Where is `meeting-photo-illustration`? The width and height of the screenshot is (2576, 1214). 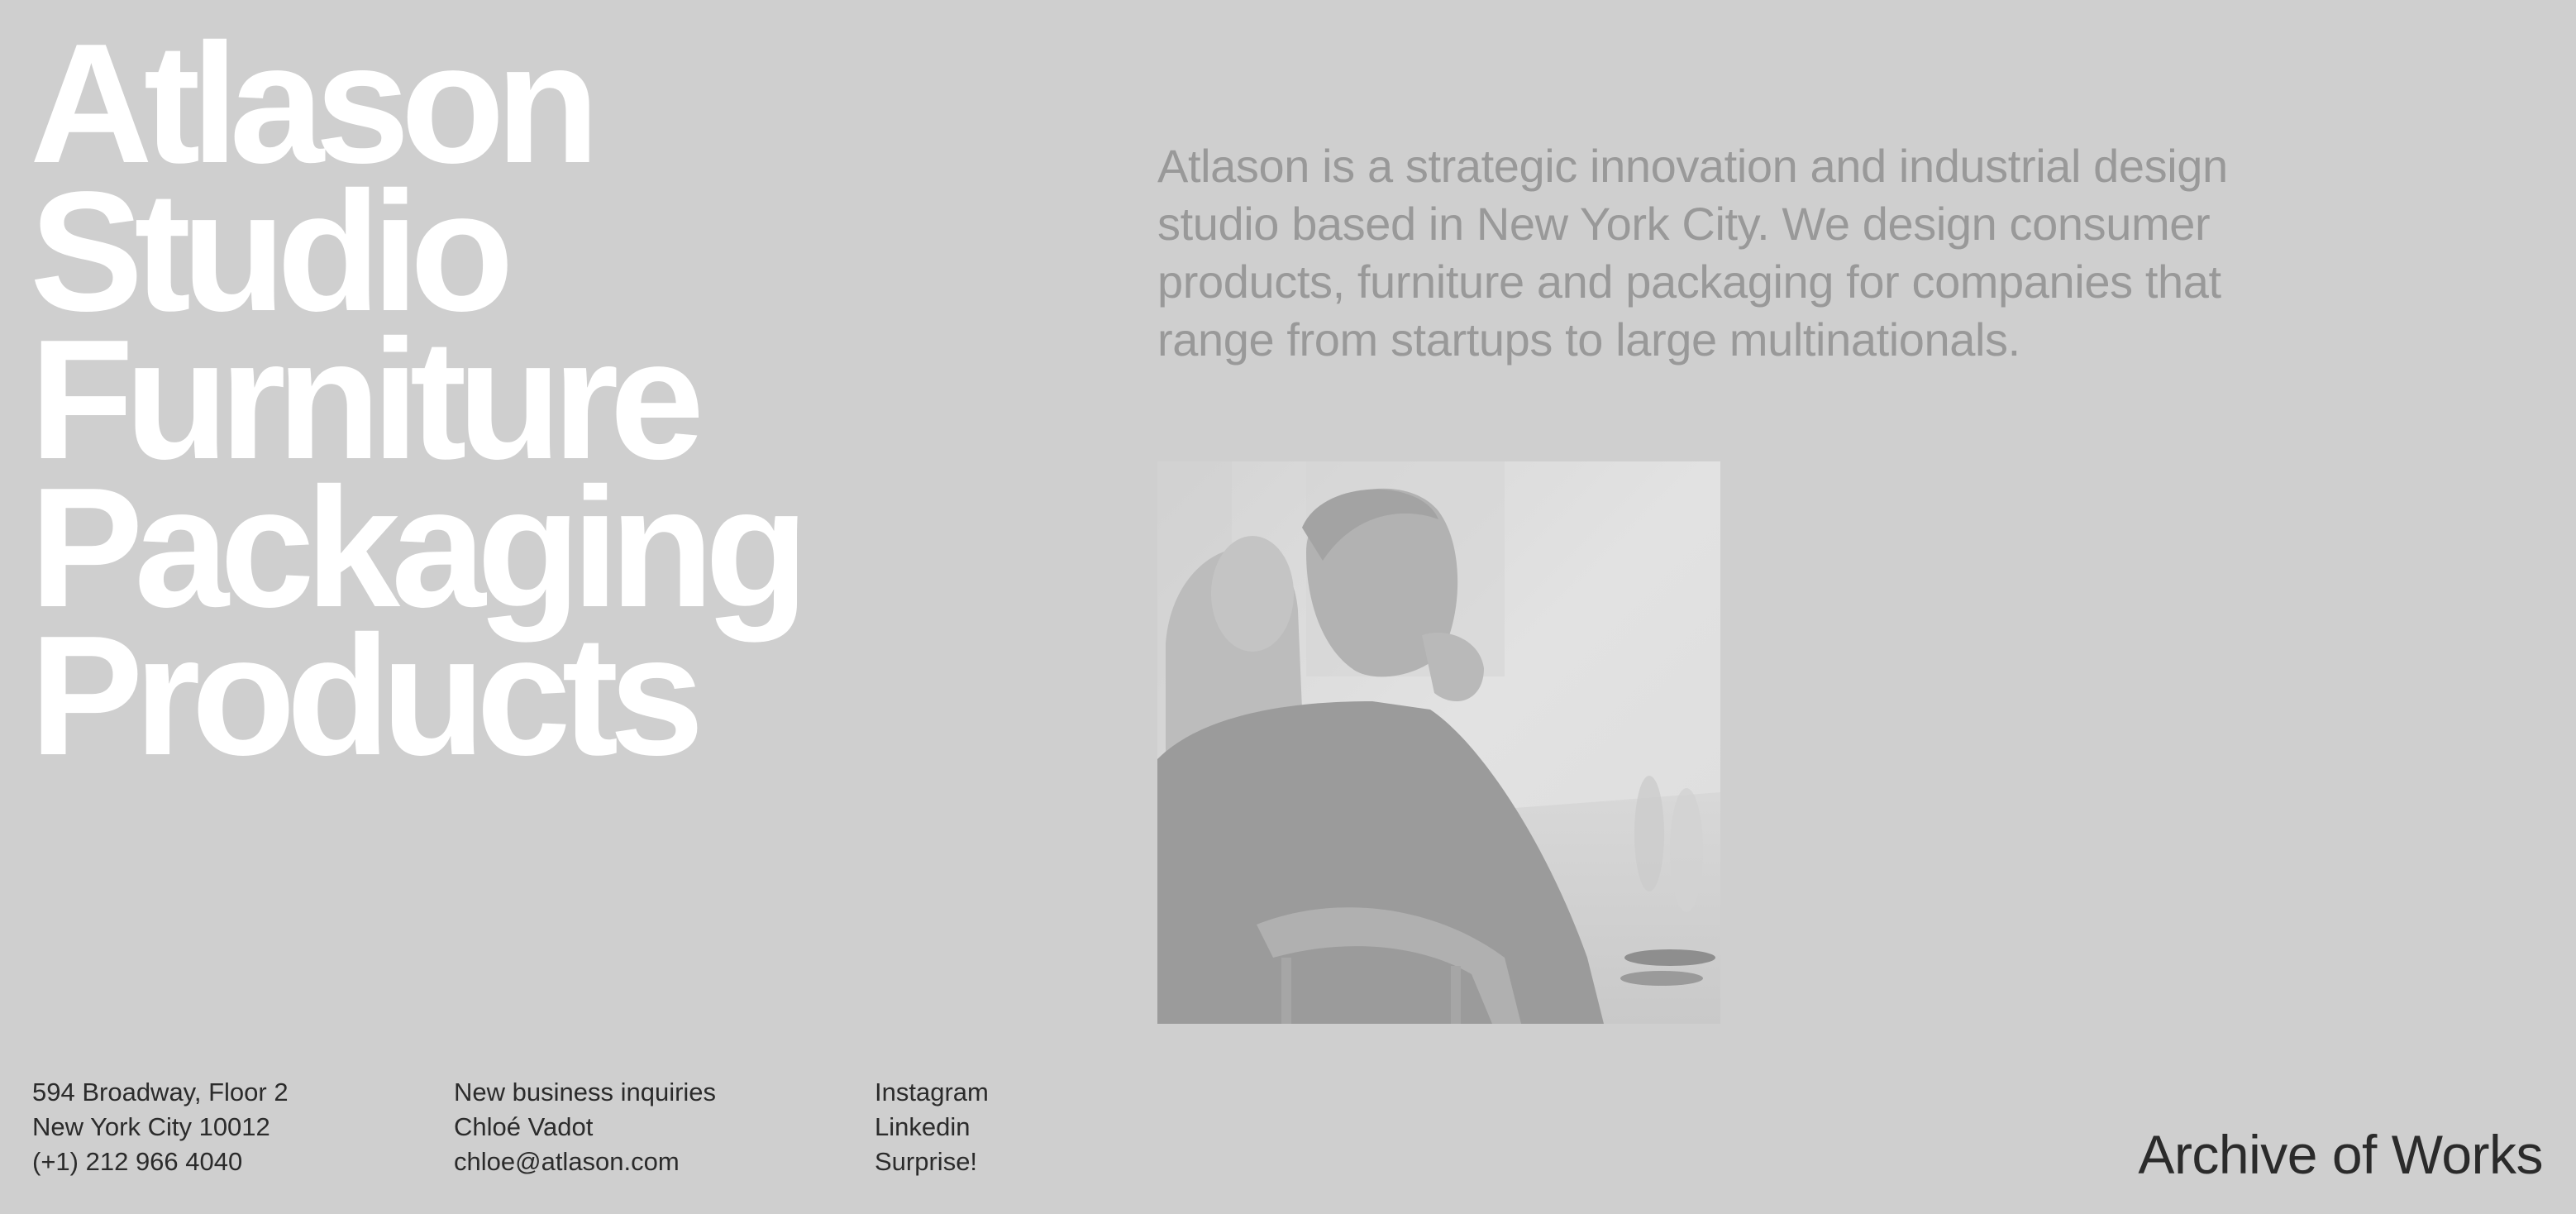
meeting-photo-illustration is located at coordinates (1438, 742).